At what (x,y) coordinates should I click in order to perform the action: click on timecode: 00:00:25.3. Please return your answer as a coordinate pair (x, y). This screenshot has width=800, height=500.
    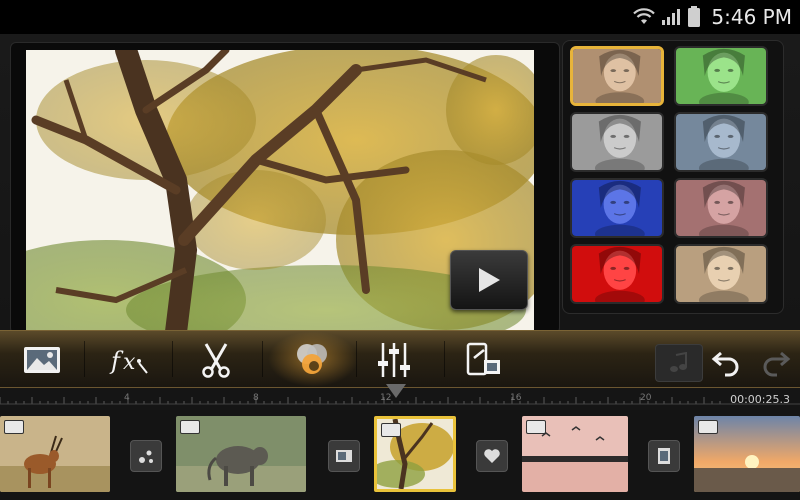
    Looking at the image, I should click on (760, 399).